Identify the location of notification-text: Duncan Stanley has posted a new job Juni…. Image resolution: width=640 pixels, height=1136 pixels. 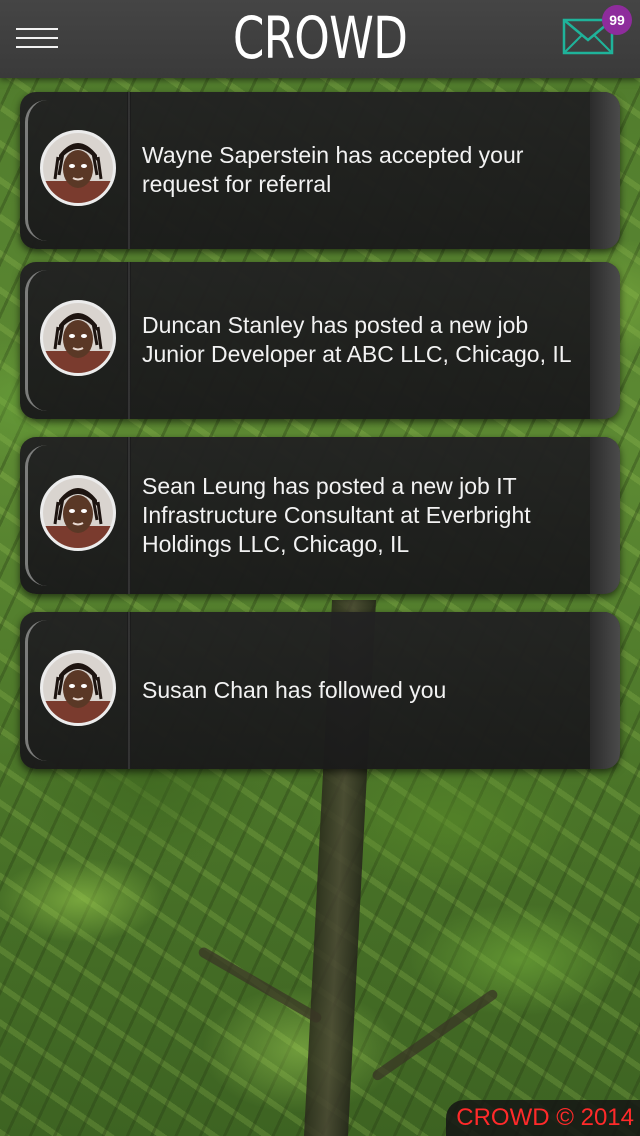
(357, 339).